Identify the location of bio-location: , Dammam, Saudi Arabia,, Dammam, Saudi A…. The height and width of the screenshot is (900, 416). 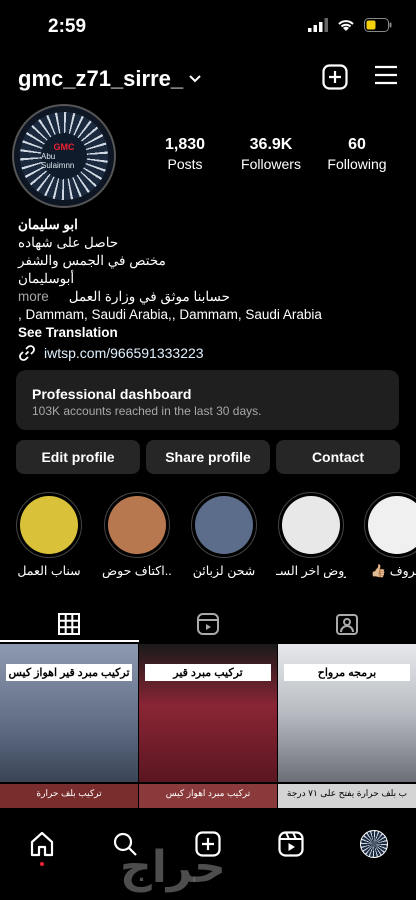
(170, 314).